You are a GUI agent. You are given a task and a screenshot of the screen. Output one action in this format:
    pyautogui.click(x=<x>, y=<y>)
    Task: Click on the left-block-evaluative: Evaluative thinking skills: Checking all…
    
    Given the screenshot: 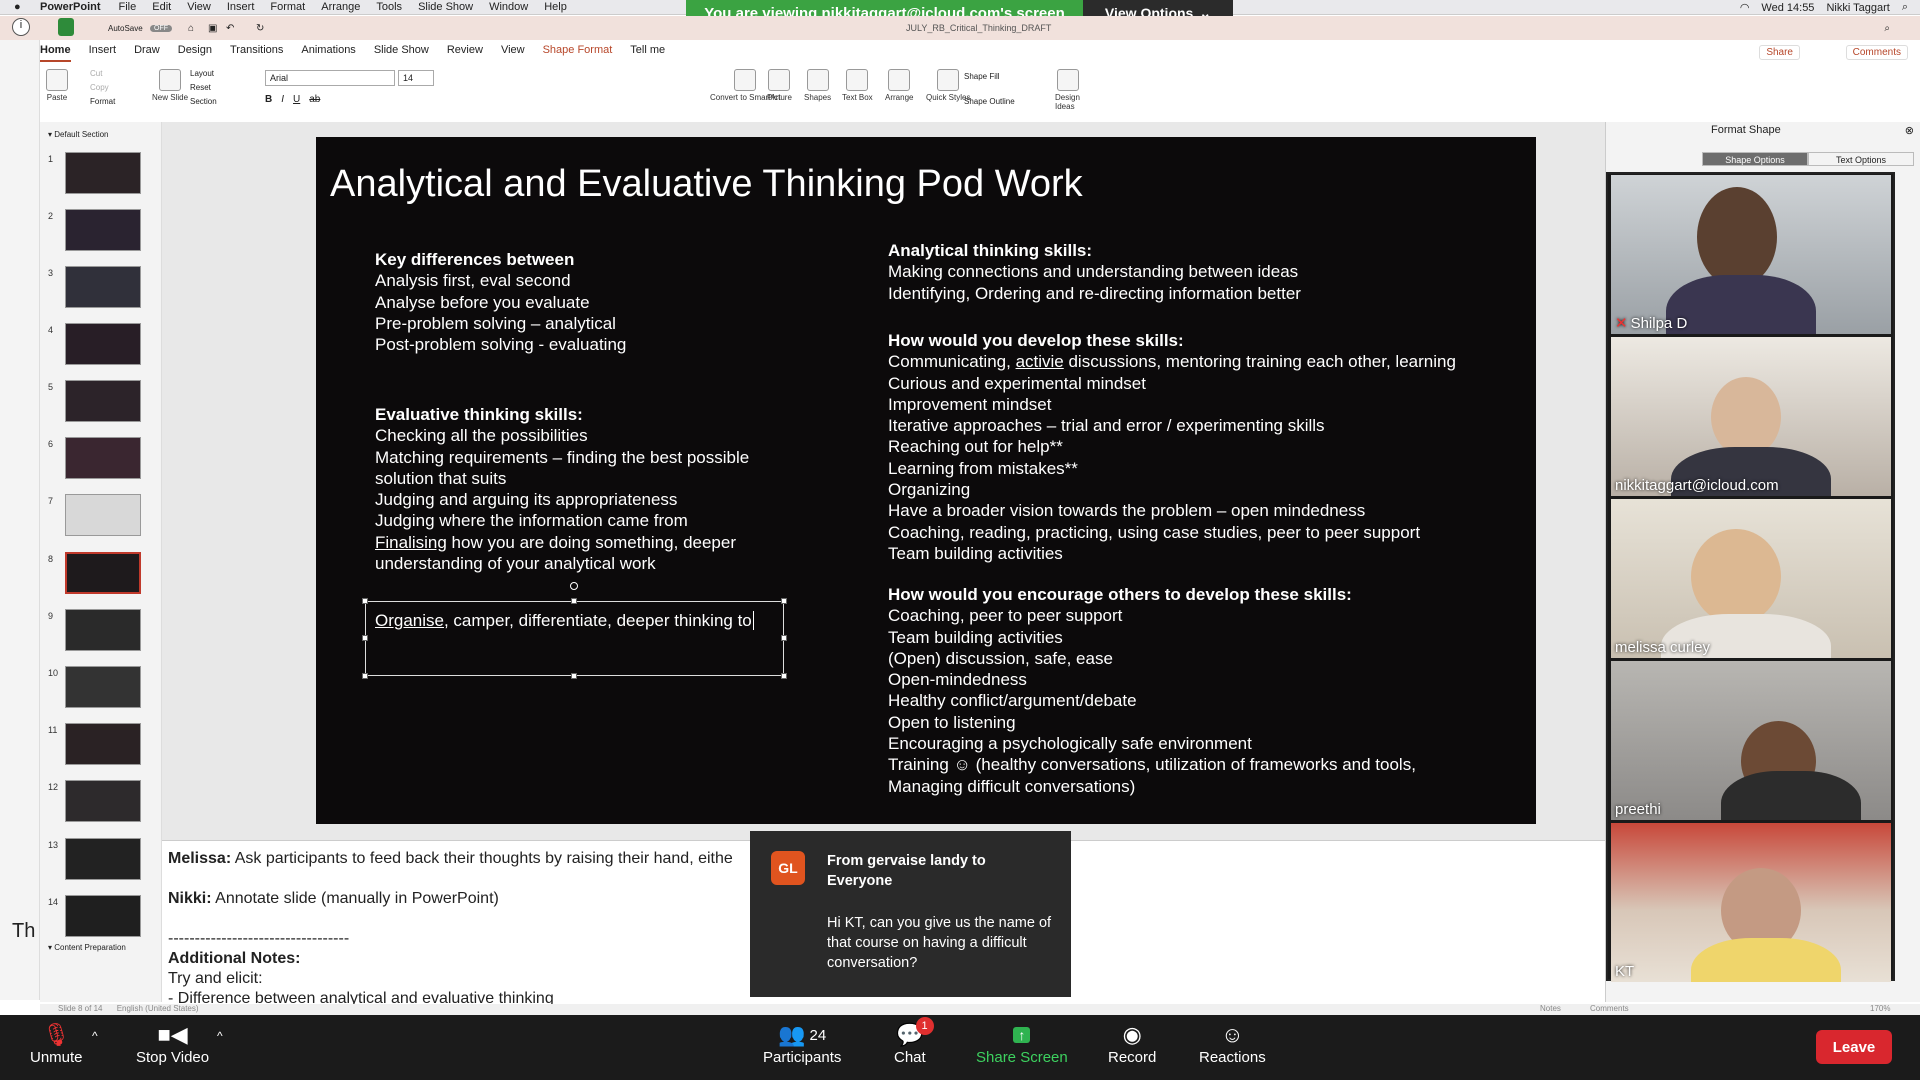 What is the action you would take?
    pyautogui.click(x=562, y=489)
    